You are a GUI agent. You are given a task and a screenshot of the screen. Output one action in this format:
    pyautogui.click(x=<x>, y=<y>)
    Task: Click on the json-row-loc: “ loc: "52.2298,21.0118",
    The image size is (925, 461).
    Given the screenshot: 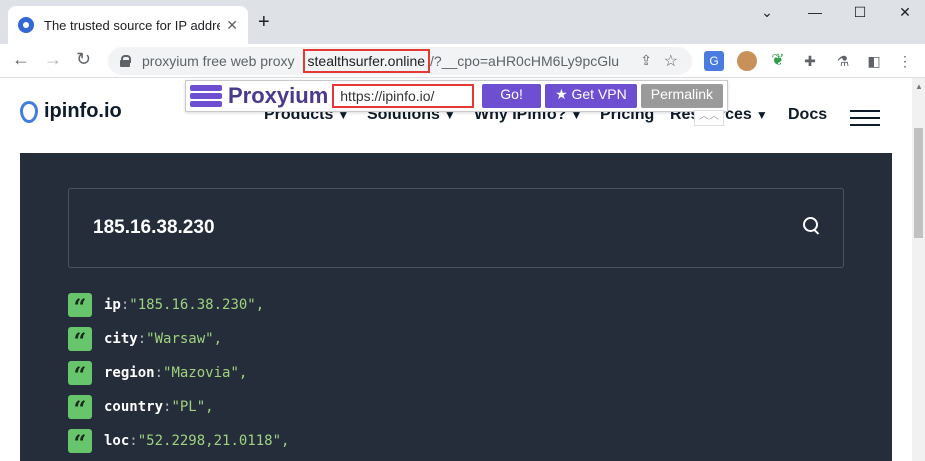 What is the action you would take?
    pyautogui.click(x=179, y=443)
    